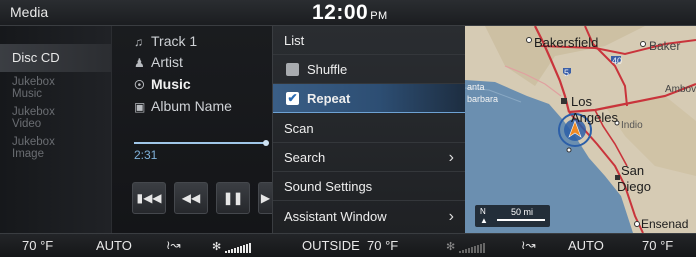 This screenshot has height=257, width=696. Describe the element at coordinates (33, 118) in the screenshot. I see `media-source-label: Jukebox Video` at that location.